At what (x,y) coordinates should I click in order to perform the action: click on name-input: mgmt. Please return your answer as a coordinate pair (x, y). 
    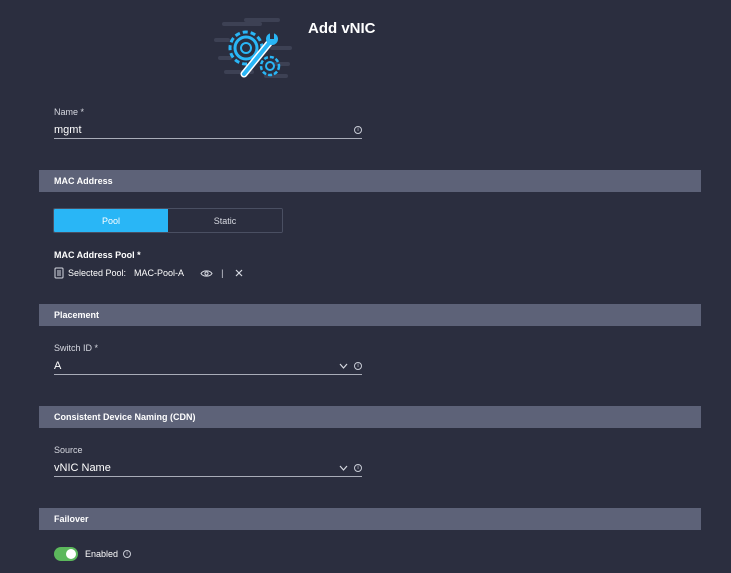
    Looking at the image, I should click on (68, 130).